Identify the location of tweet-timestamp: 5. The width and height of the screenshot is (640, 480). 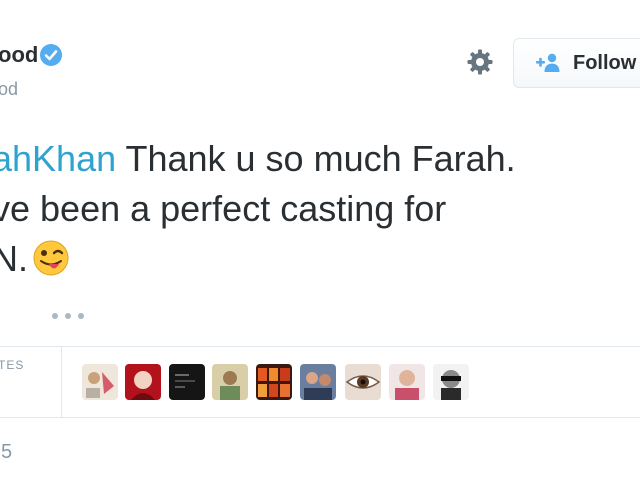
(6, 452).